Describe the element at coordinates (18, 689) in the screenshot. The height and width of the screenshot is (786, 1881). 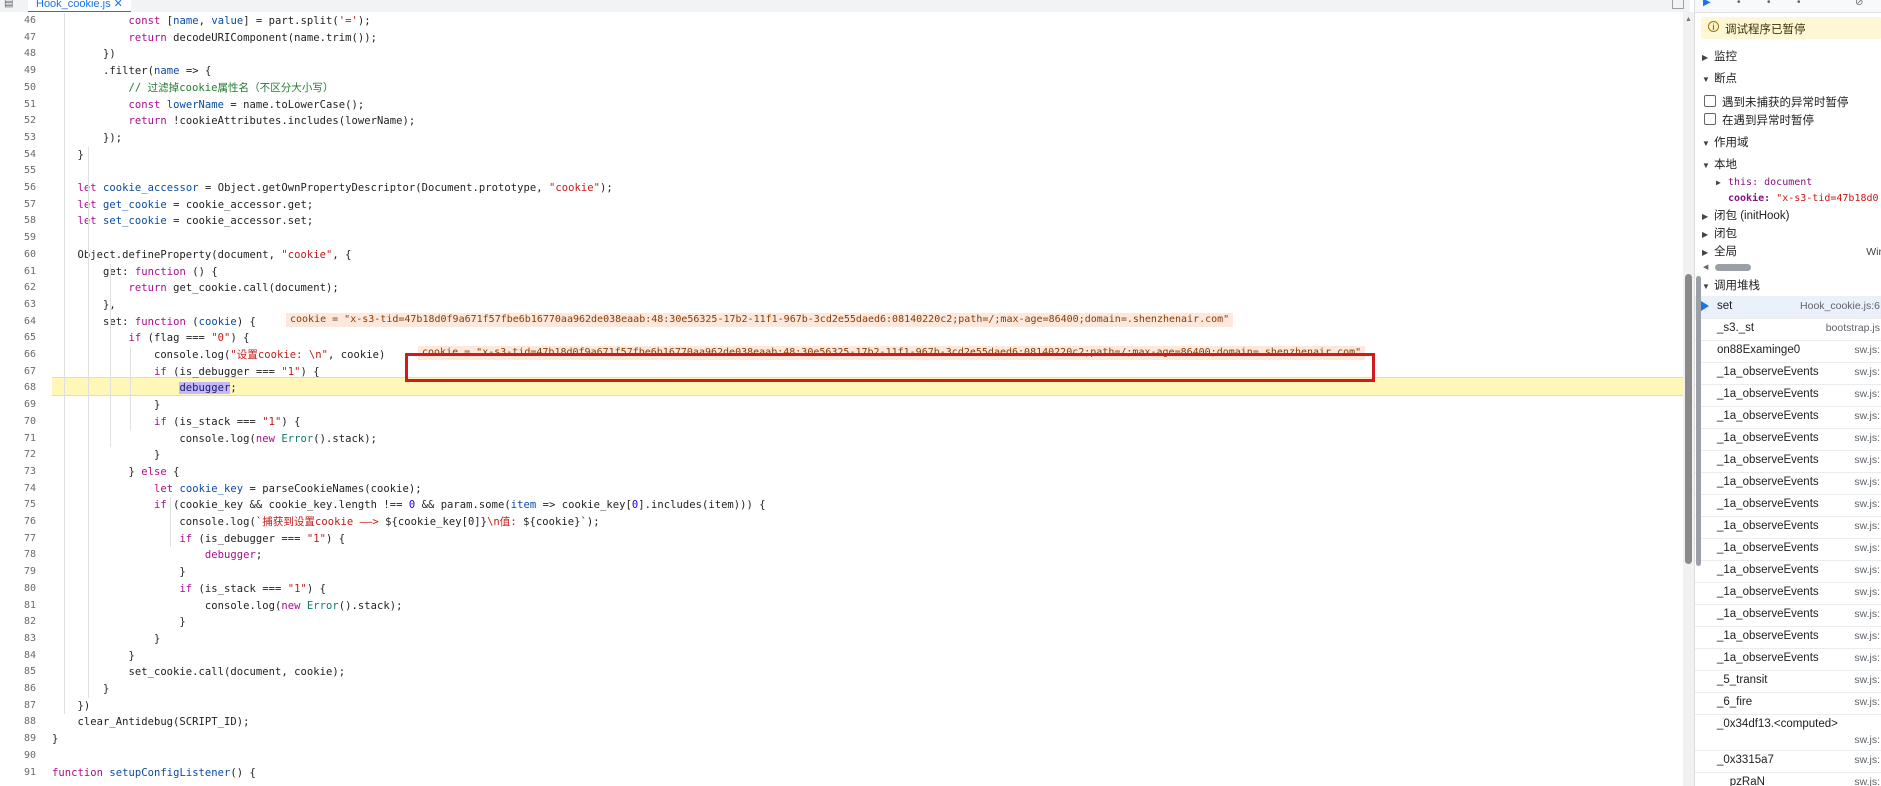
I see `line-number: 86` at that location.